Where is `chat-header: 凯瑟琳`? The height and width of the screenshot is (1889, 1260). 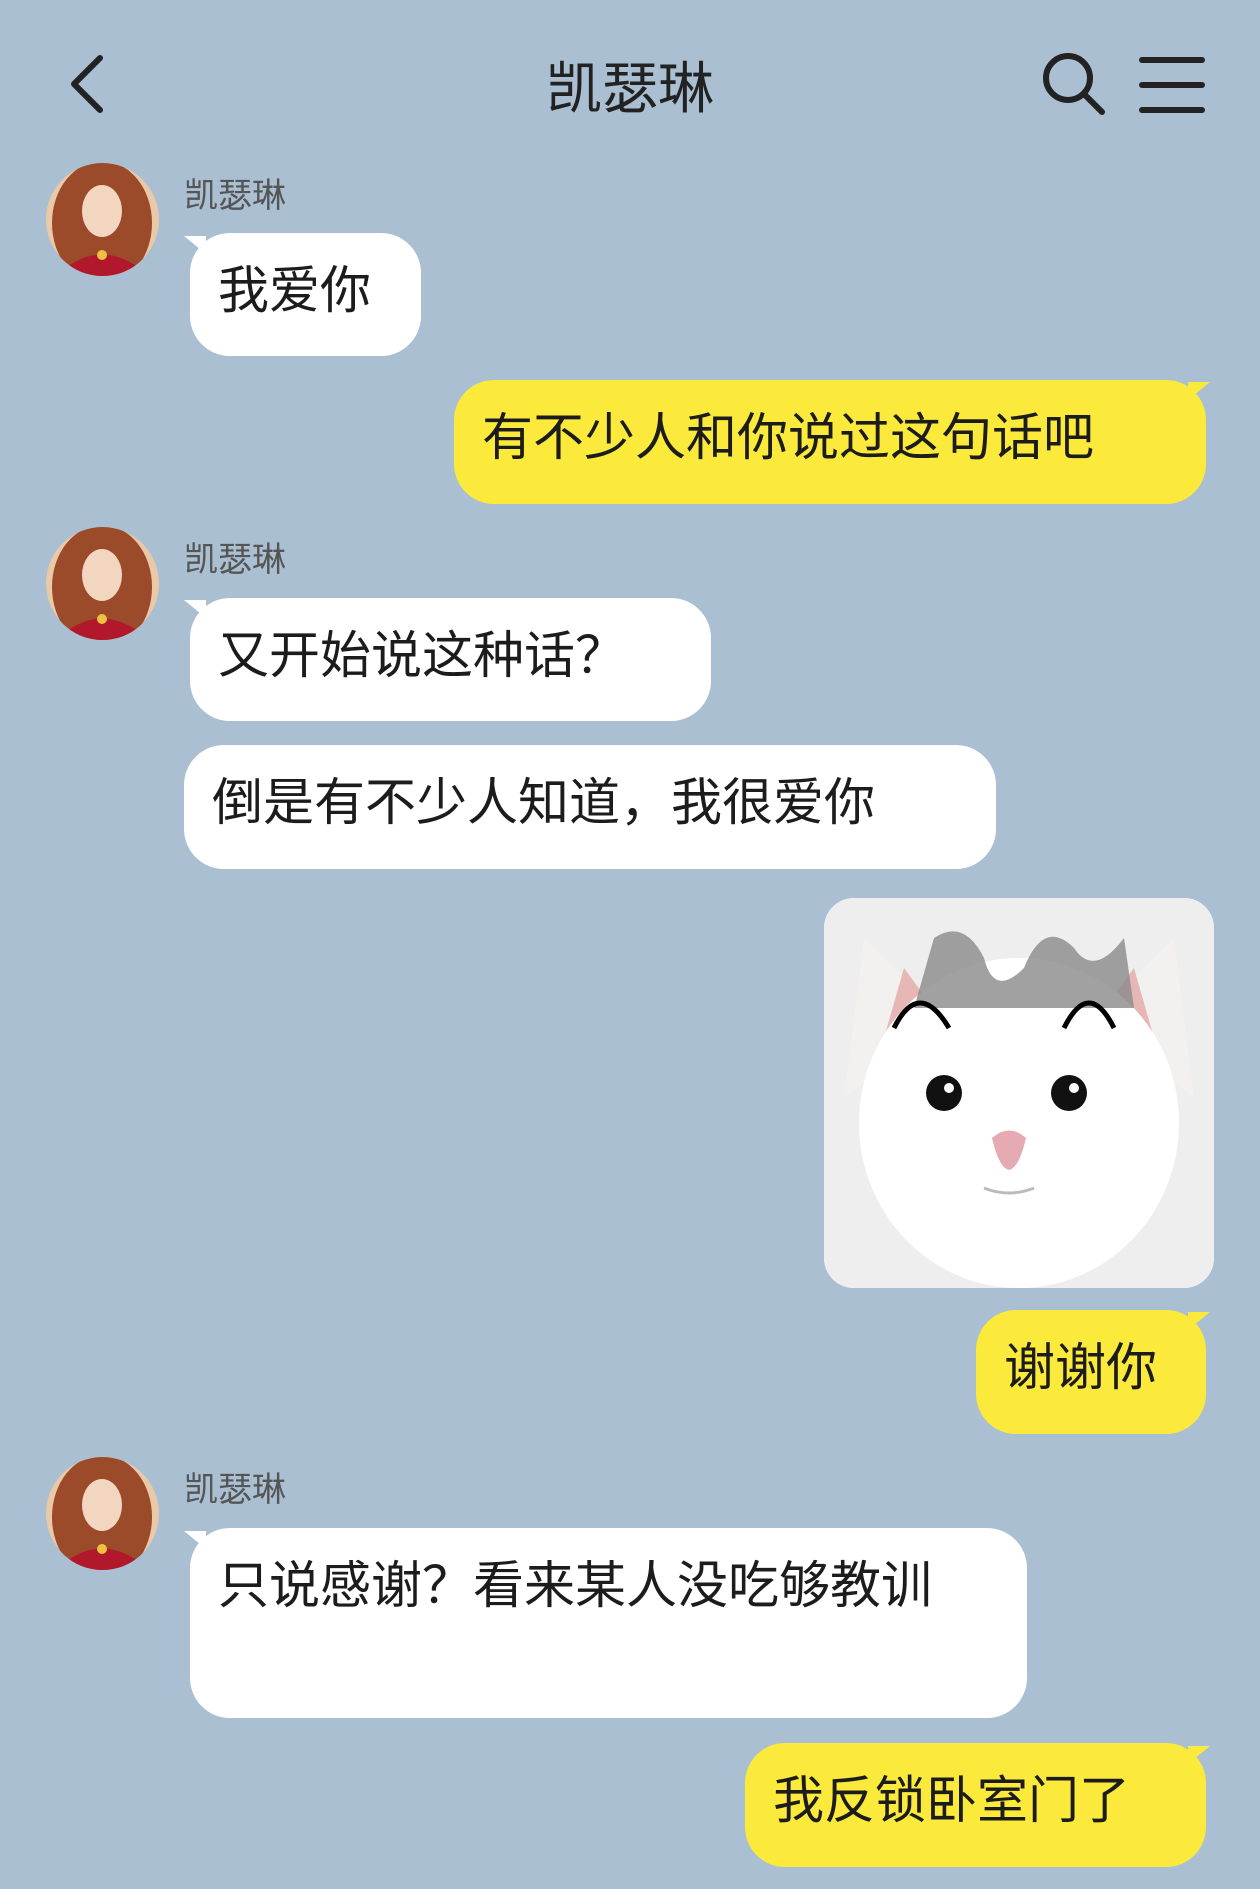
chat-header: 凯瑟琳 is located at coordinates (630, 84).